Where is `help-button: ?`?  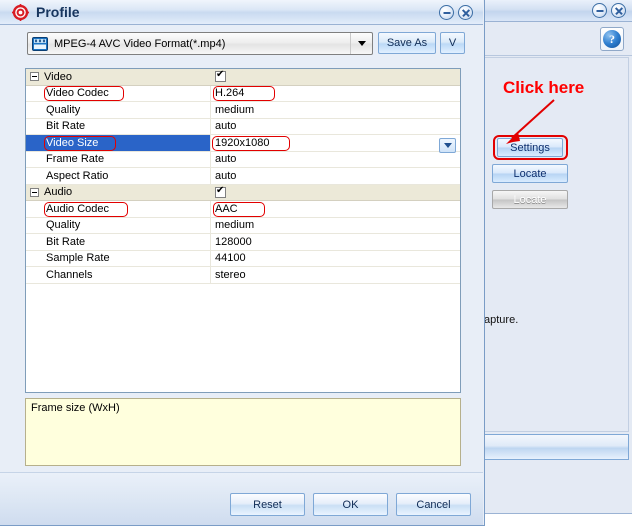
help-button: ? is located at coordinates (612, 39).